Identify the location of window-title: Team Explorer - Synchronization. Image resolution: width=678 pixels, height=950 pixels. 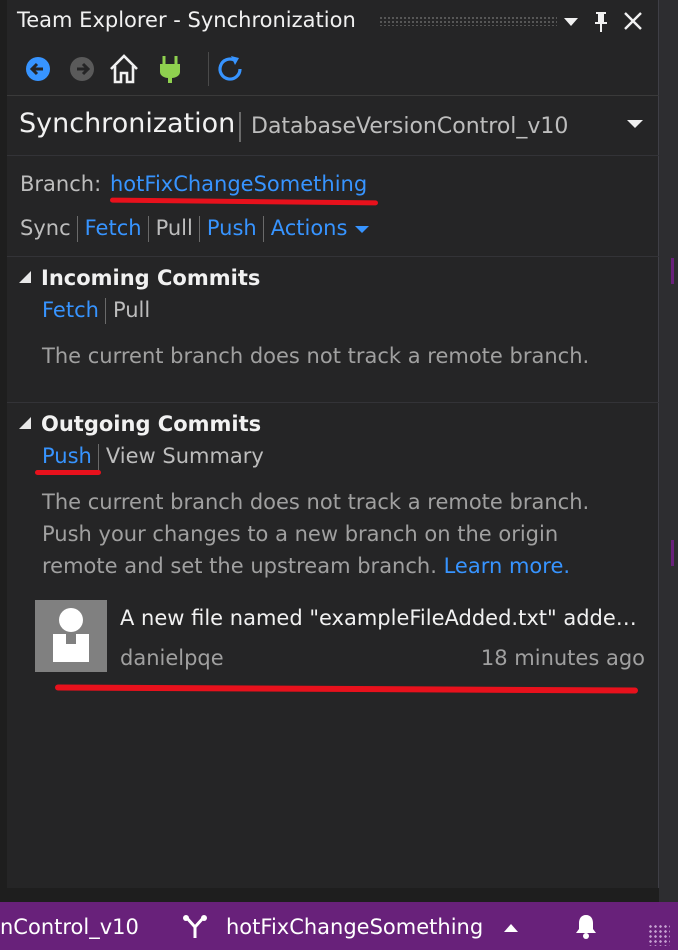
(186, 20).